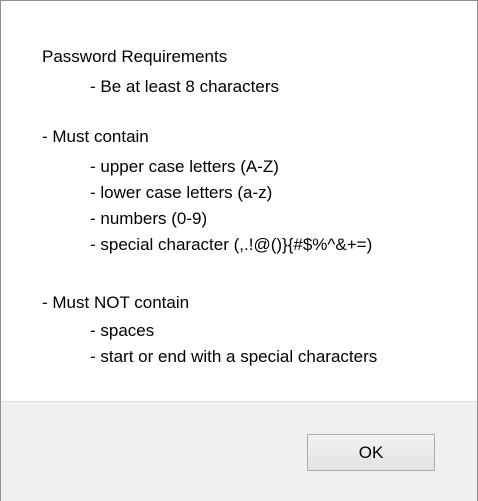  Describe the element at coordinates (231, 244) in the screenshot. I see `requirement-special-character: - special character (,.!@()}{#$%^&+=)` at that location.